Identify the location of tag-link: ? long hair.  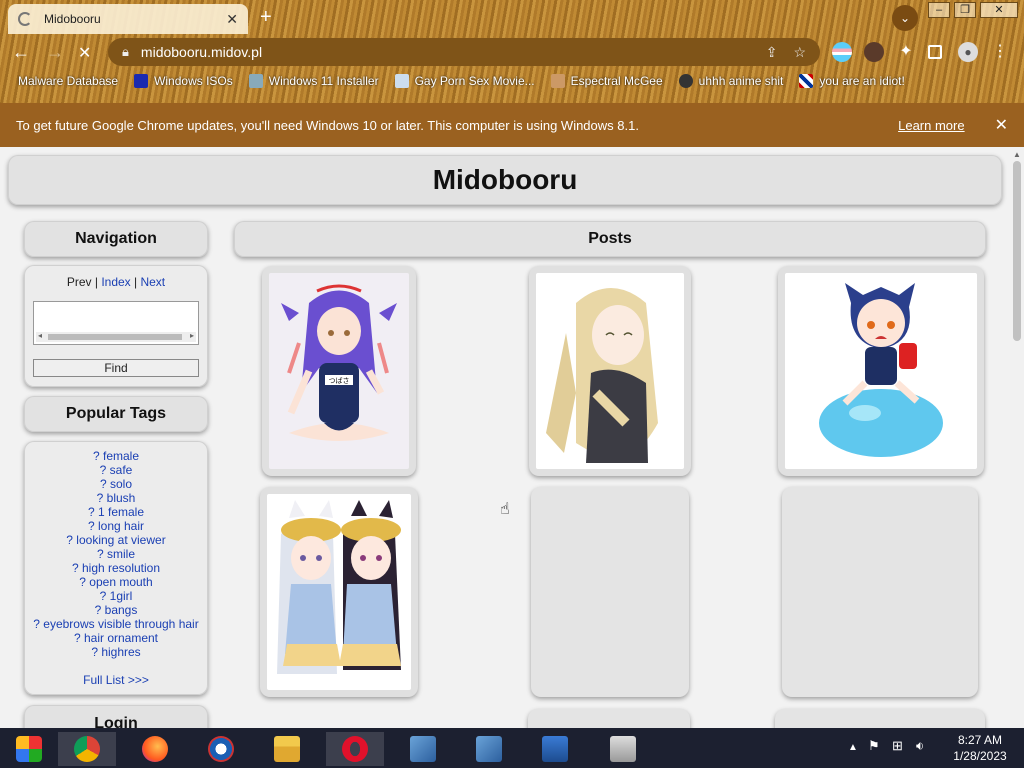
(116, 526).